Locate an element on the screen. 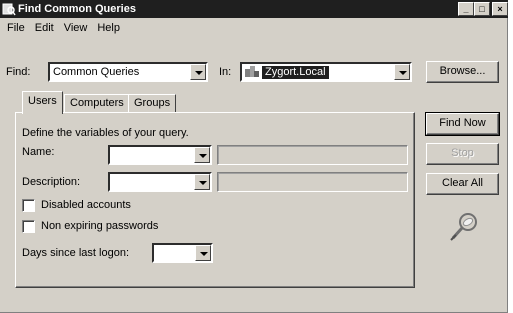 This screenshot has height=313, width=513. find-icon is located at coordinates (9, 9).